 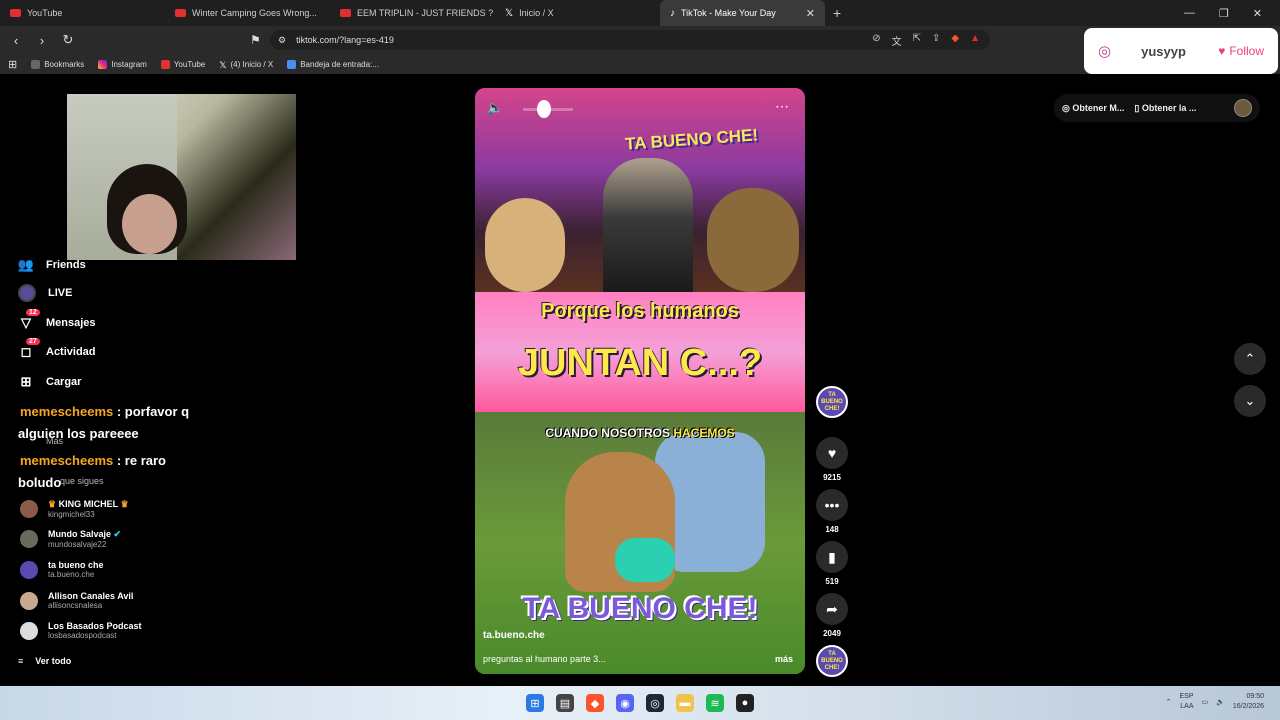 I want to click on close-window-icon: ✕, so click(x=1257, y=13).